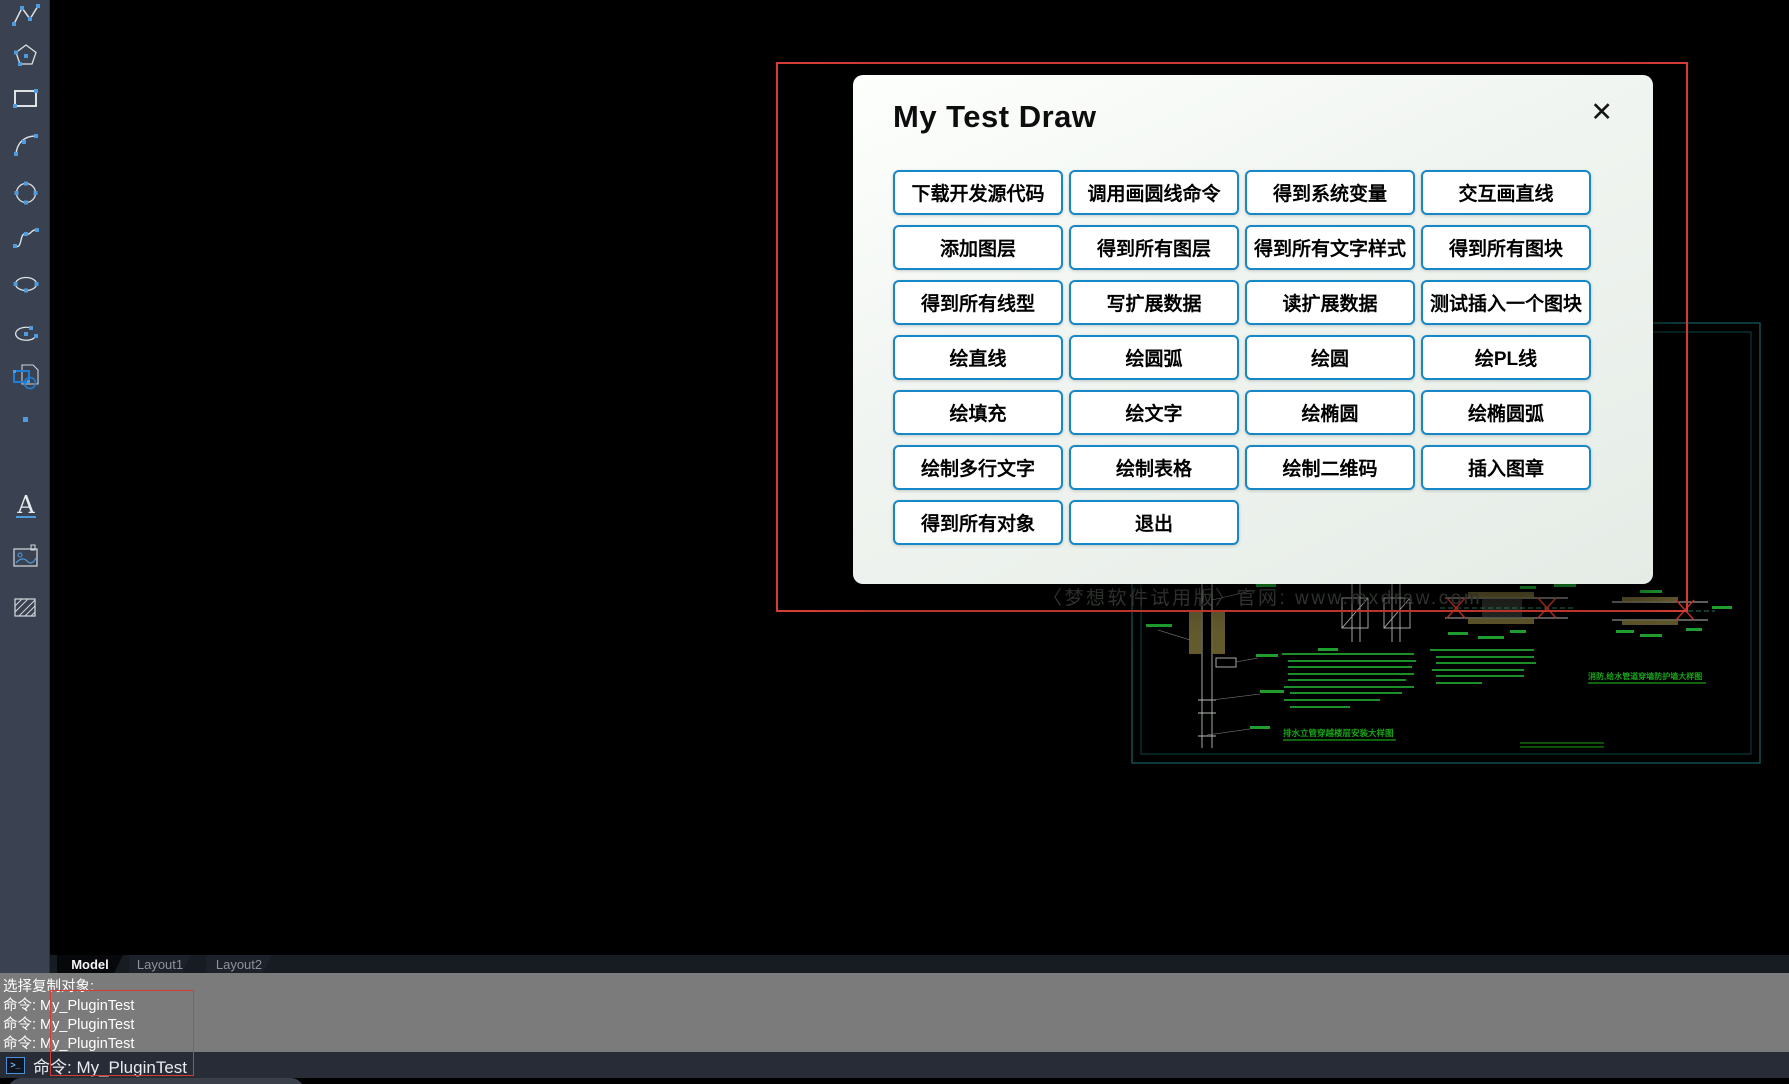 This screenshot has width=1789, height=1084. I want to click on ellipse-icon, so click(26, 284).